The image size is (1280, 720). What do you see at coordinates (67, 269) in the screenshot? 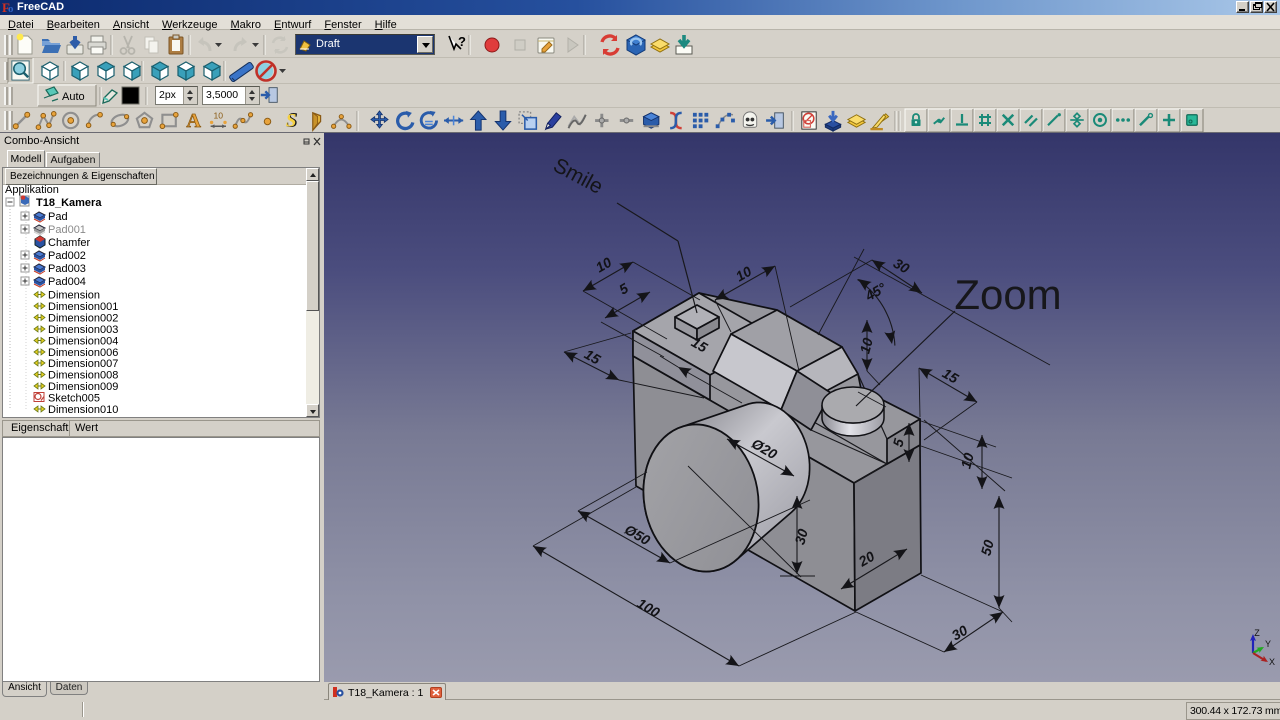
I see `svg-text: Pad003` at bounding box center [67, 269].